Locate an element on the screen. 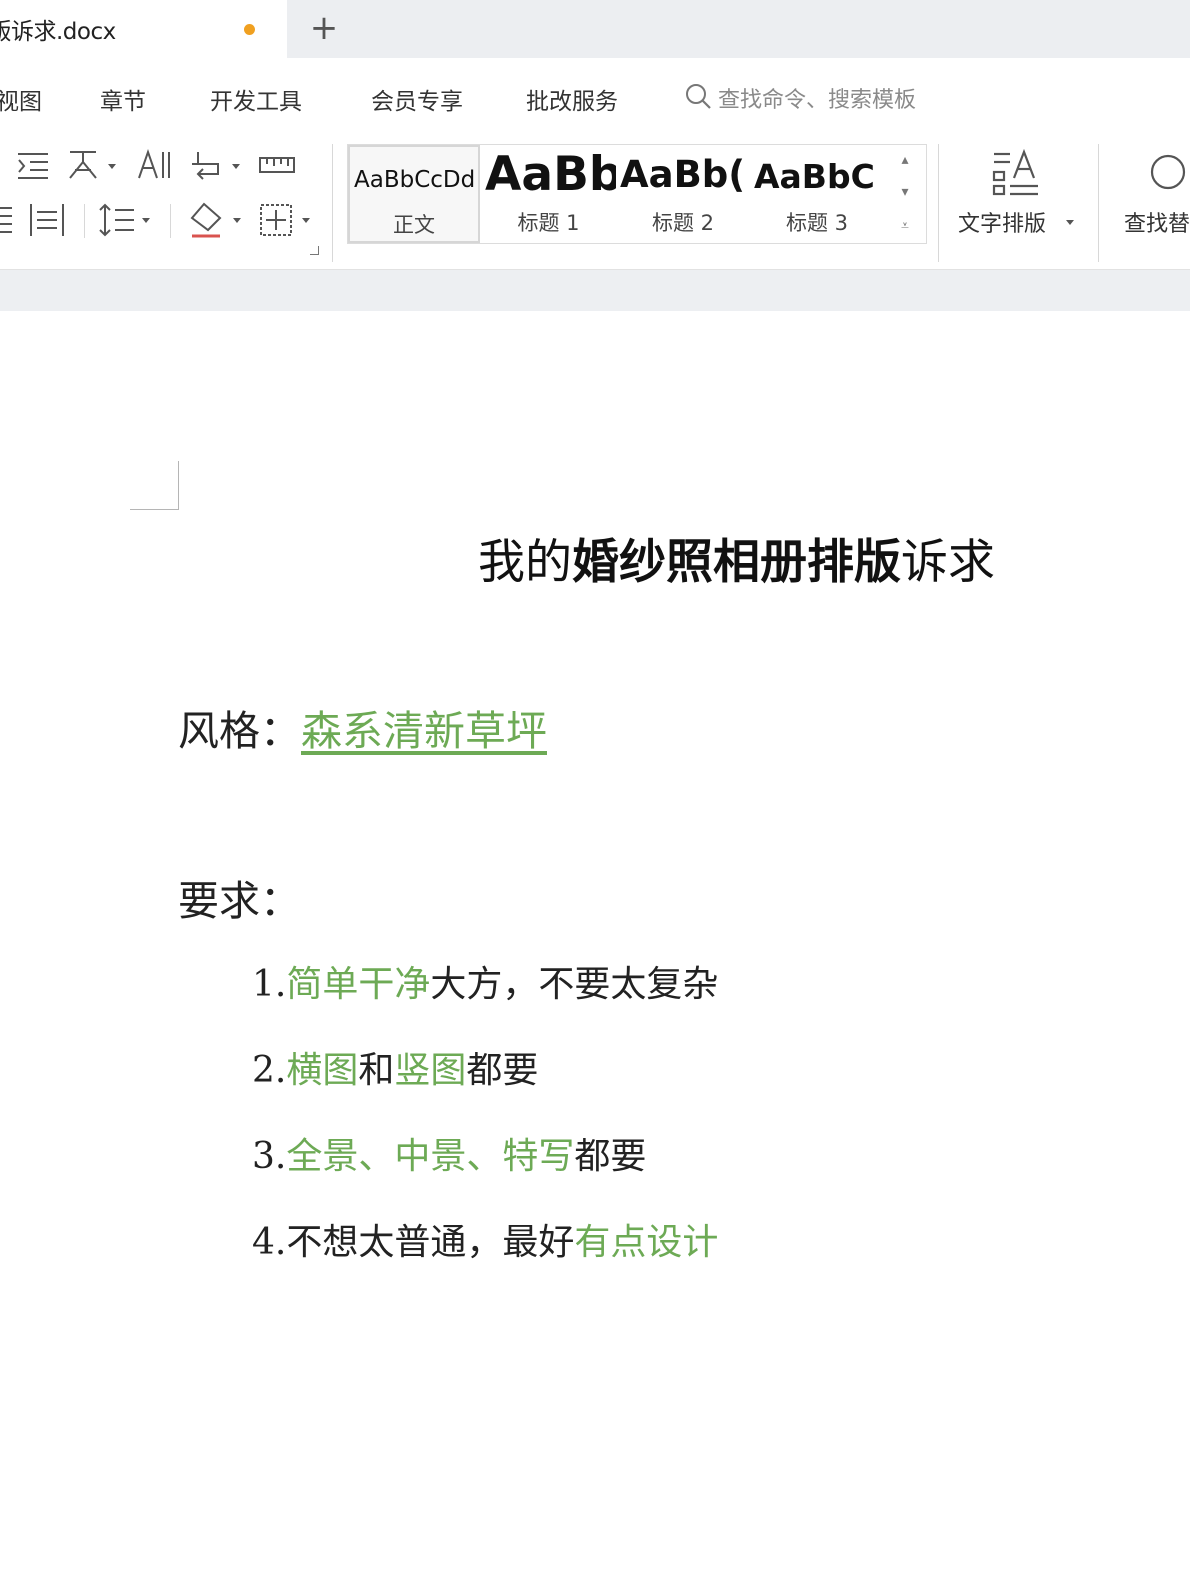  chinese-layout-icon is located at coordinates (84, 165).